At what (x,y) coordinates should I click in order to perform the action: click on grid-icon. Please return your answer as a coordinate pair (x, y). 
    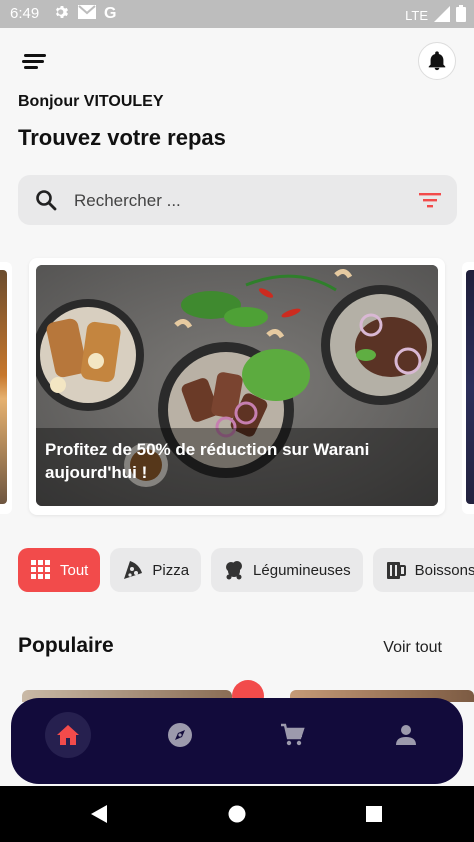
    Looking at the image, I should click on (41, 570).